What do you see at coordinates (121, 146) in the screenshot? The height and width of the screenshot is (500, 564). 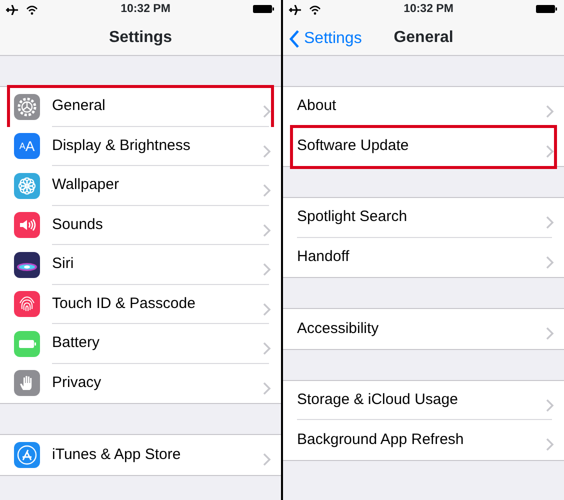 I see `row-label: Display & Brightness` at bounding box center [121, 146].